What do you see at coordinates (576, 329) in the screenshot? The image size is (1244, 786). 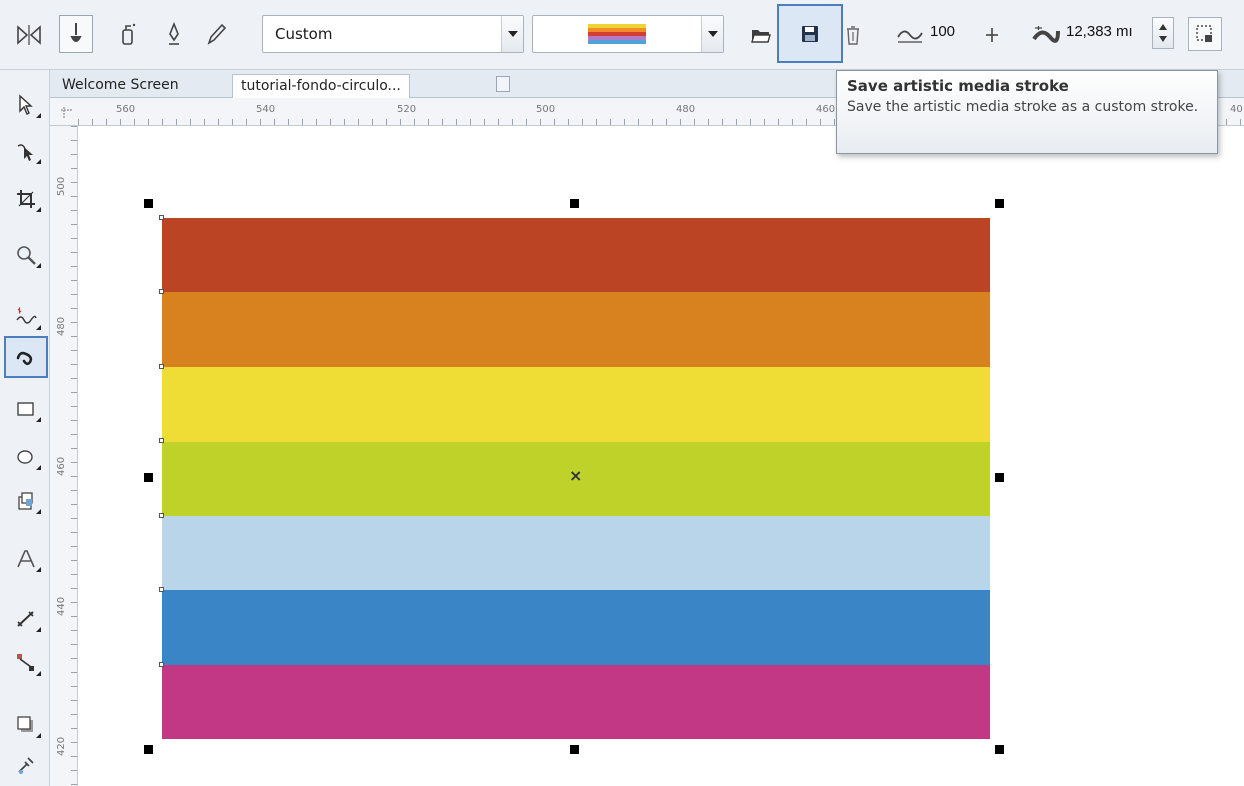 I see `stripe-orange` at bounding box center [576, 329].